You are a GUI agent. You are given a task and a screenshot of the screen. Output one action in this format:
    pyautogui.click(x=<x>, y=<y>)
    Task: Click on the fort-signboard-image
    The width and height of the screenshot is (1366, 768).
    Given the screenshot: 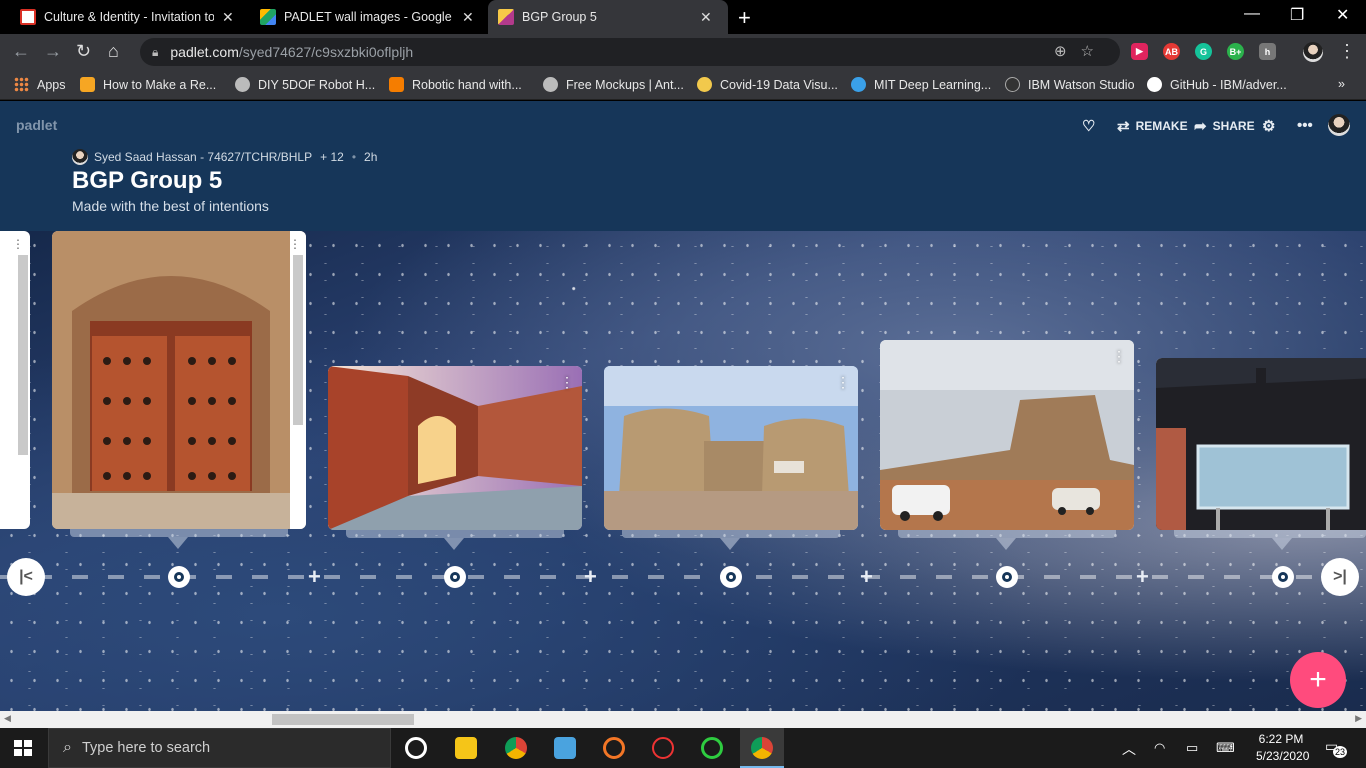 What is the action you would take?
    pyautogui.click(x=1261, y=444)
    